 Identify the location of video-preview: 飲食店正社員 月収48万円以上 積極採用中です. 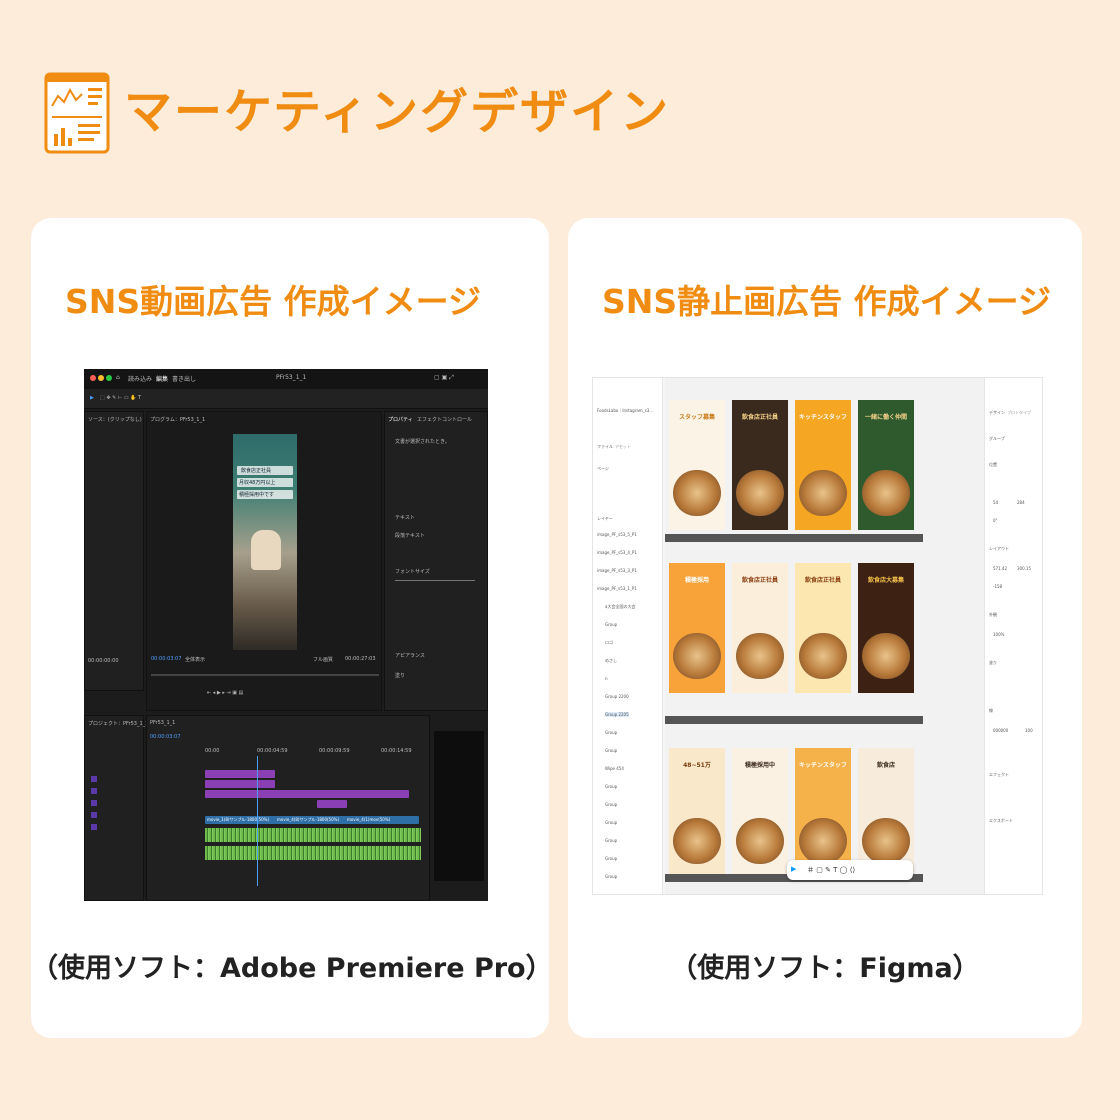
(265, 542).